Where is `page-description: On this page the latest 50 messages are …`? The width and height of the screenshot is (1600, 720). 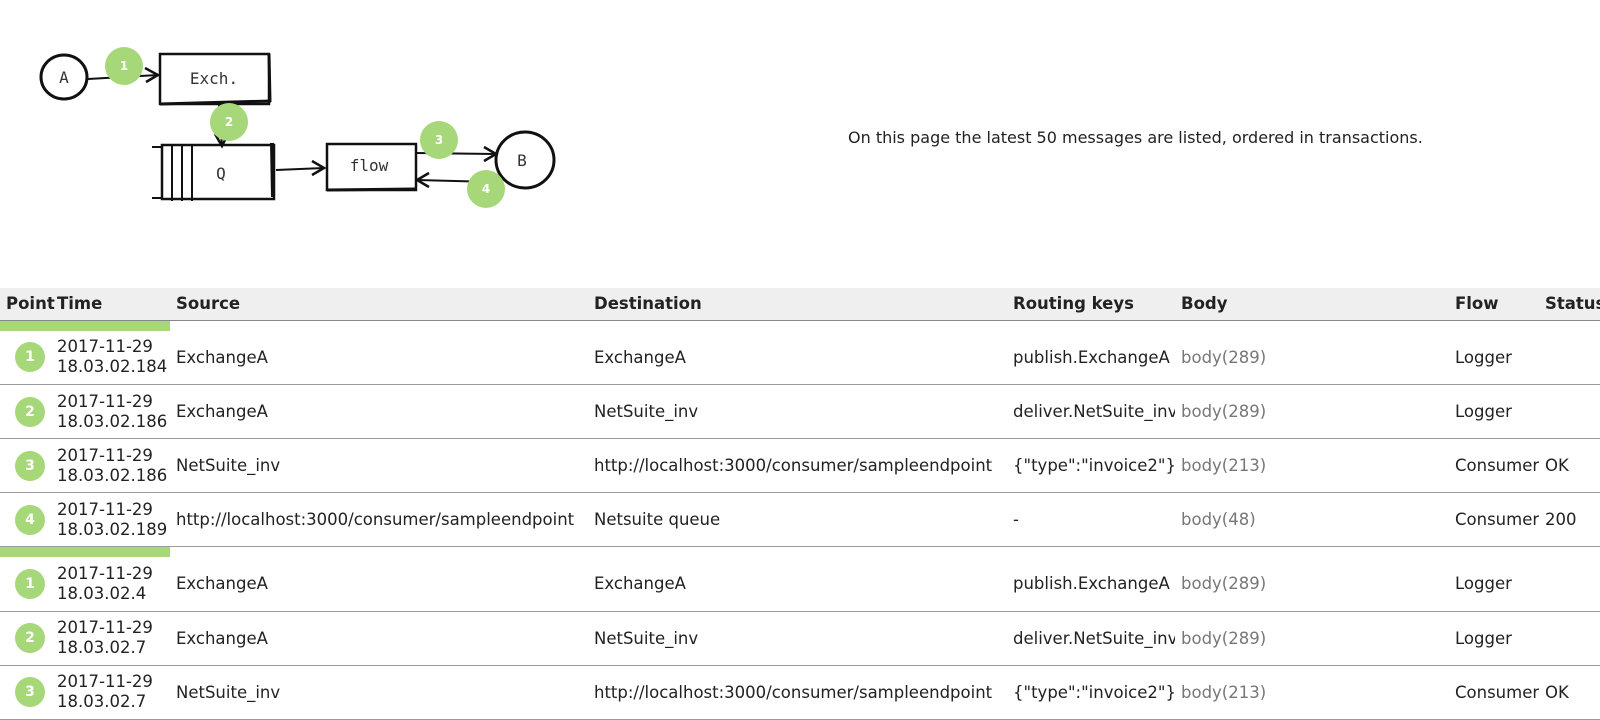 page-description: On this page the latest 50 messages are … is located at coordinates (1135, 137).